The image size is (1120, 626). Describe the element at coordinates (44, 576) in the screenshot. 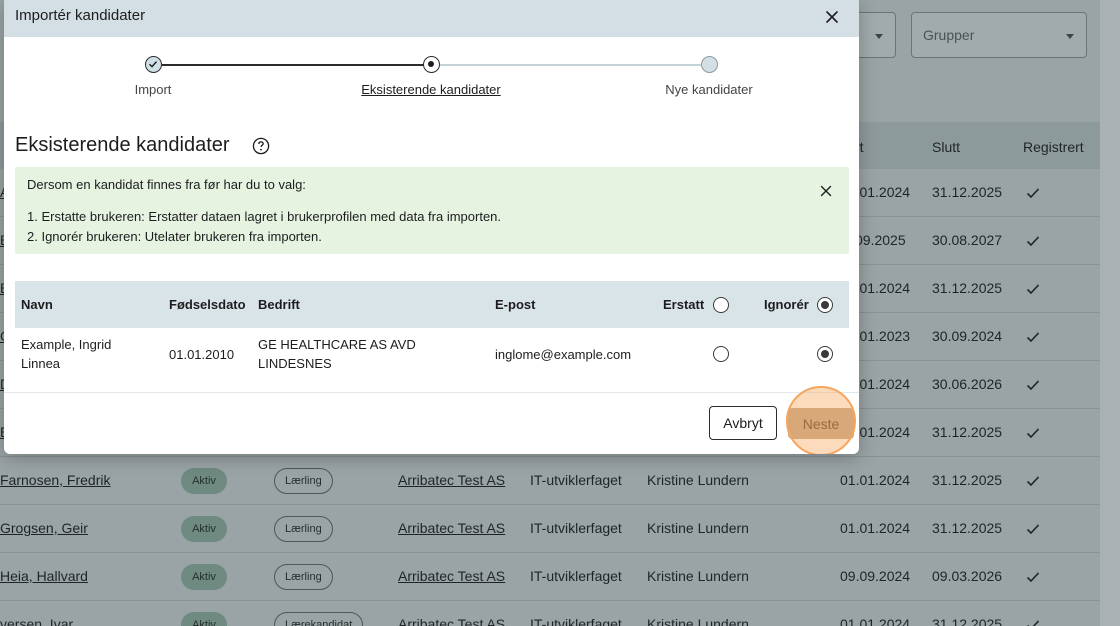

I see `background-cell-name: Heia, Hallvard` at that location.